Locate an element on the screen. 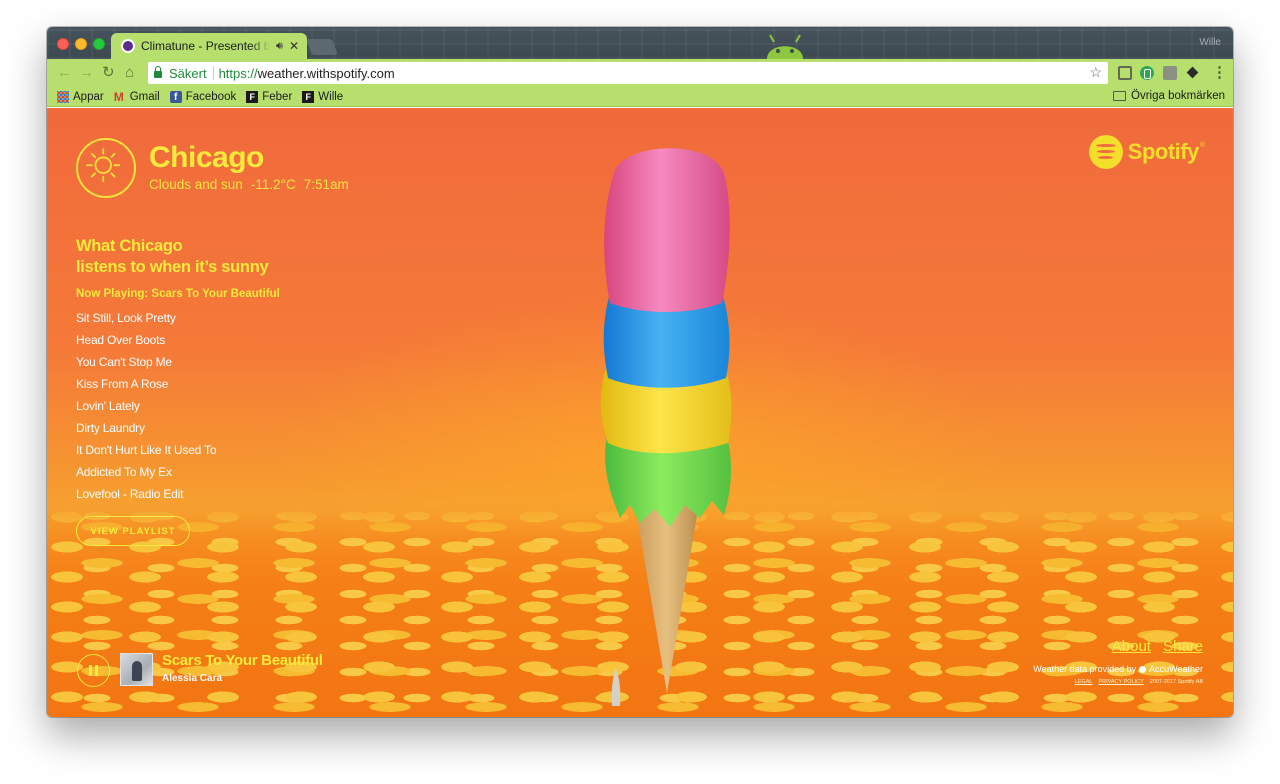 The width and height of the screenshot is (1280, 784). city-name: Chicago is located at coordinates (206, 157).